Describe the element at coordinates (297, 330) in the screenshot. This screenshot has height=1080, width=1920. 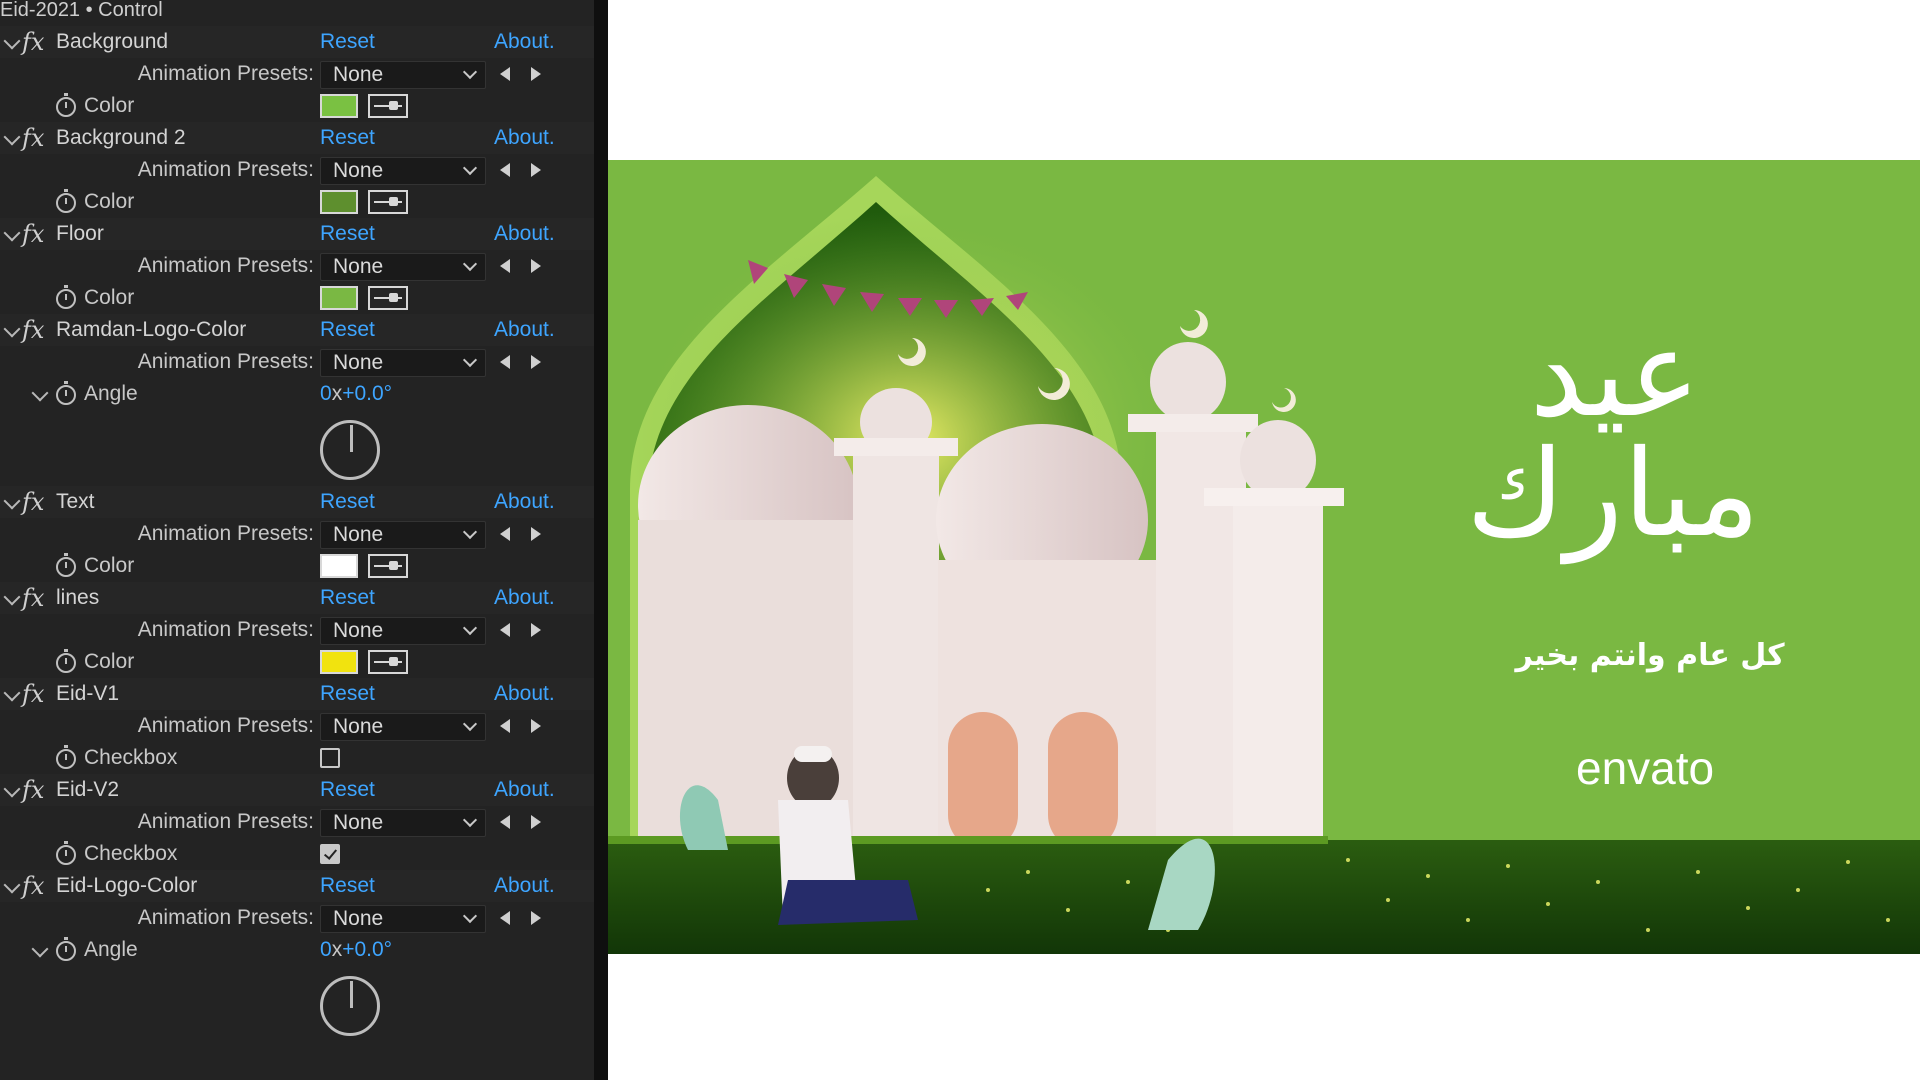
I see `effect-header-row: fx Ramdan-Logo-Color Reset About.` at that location.